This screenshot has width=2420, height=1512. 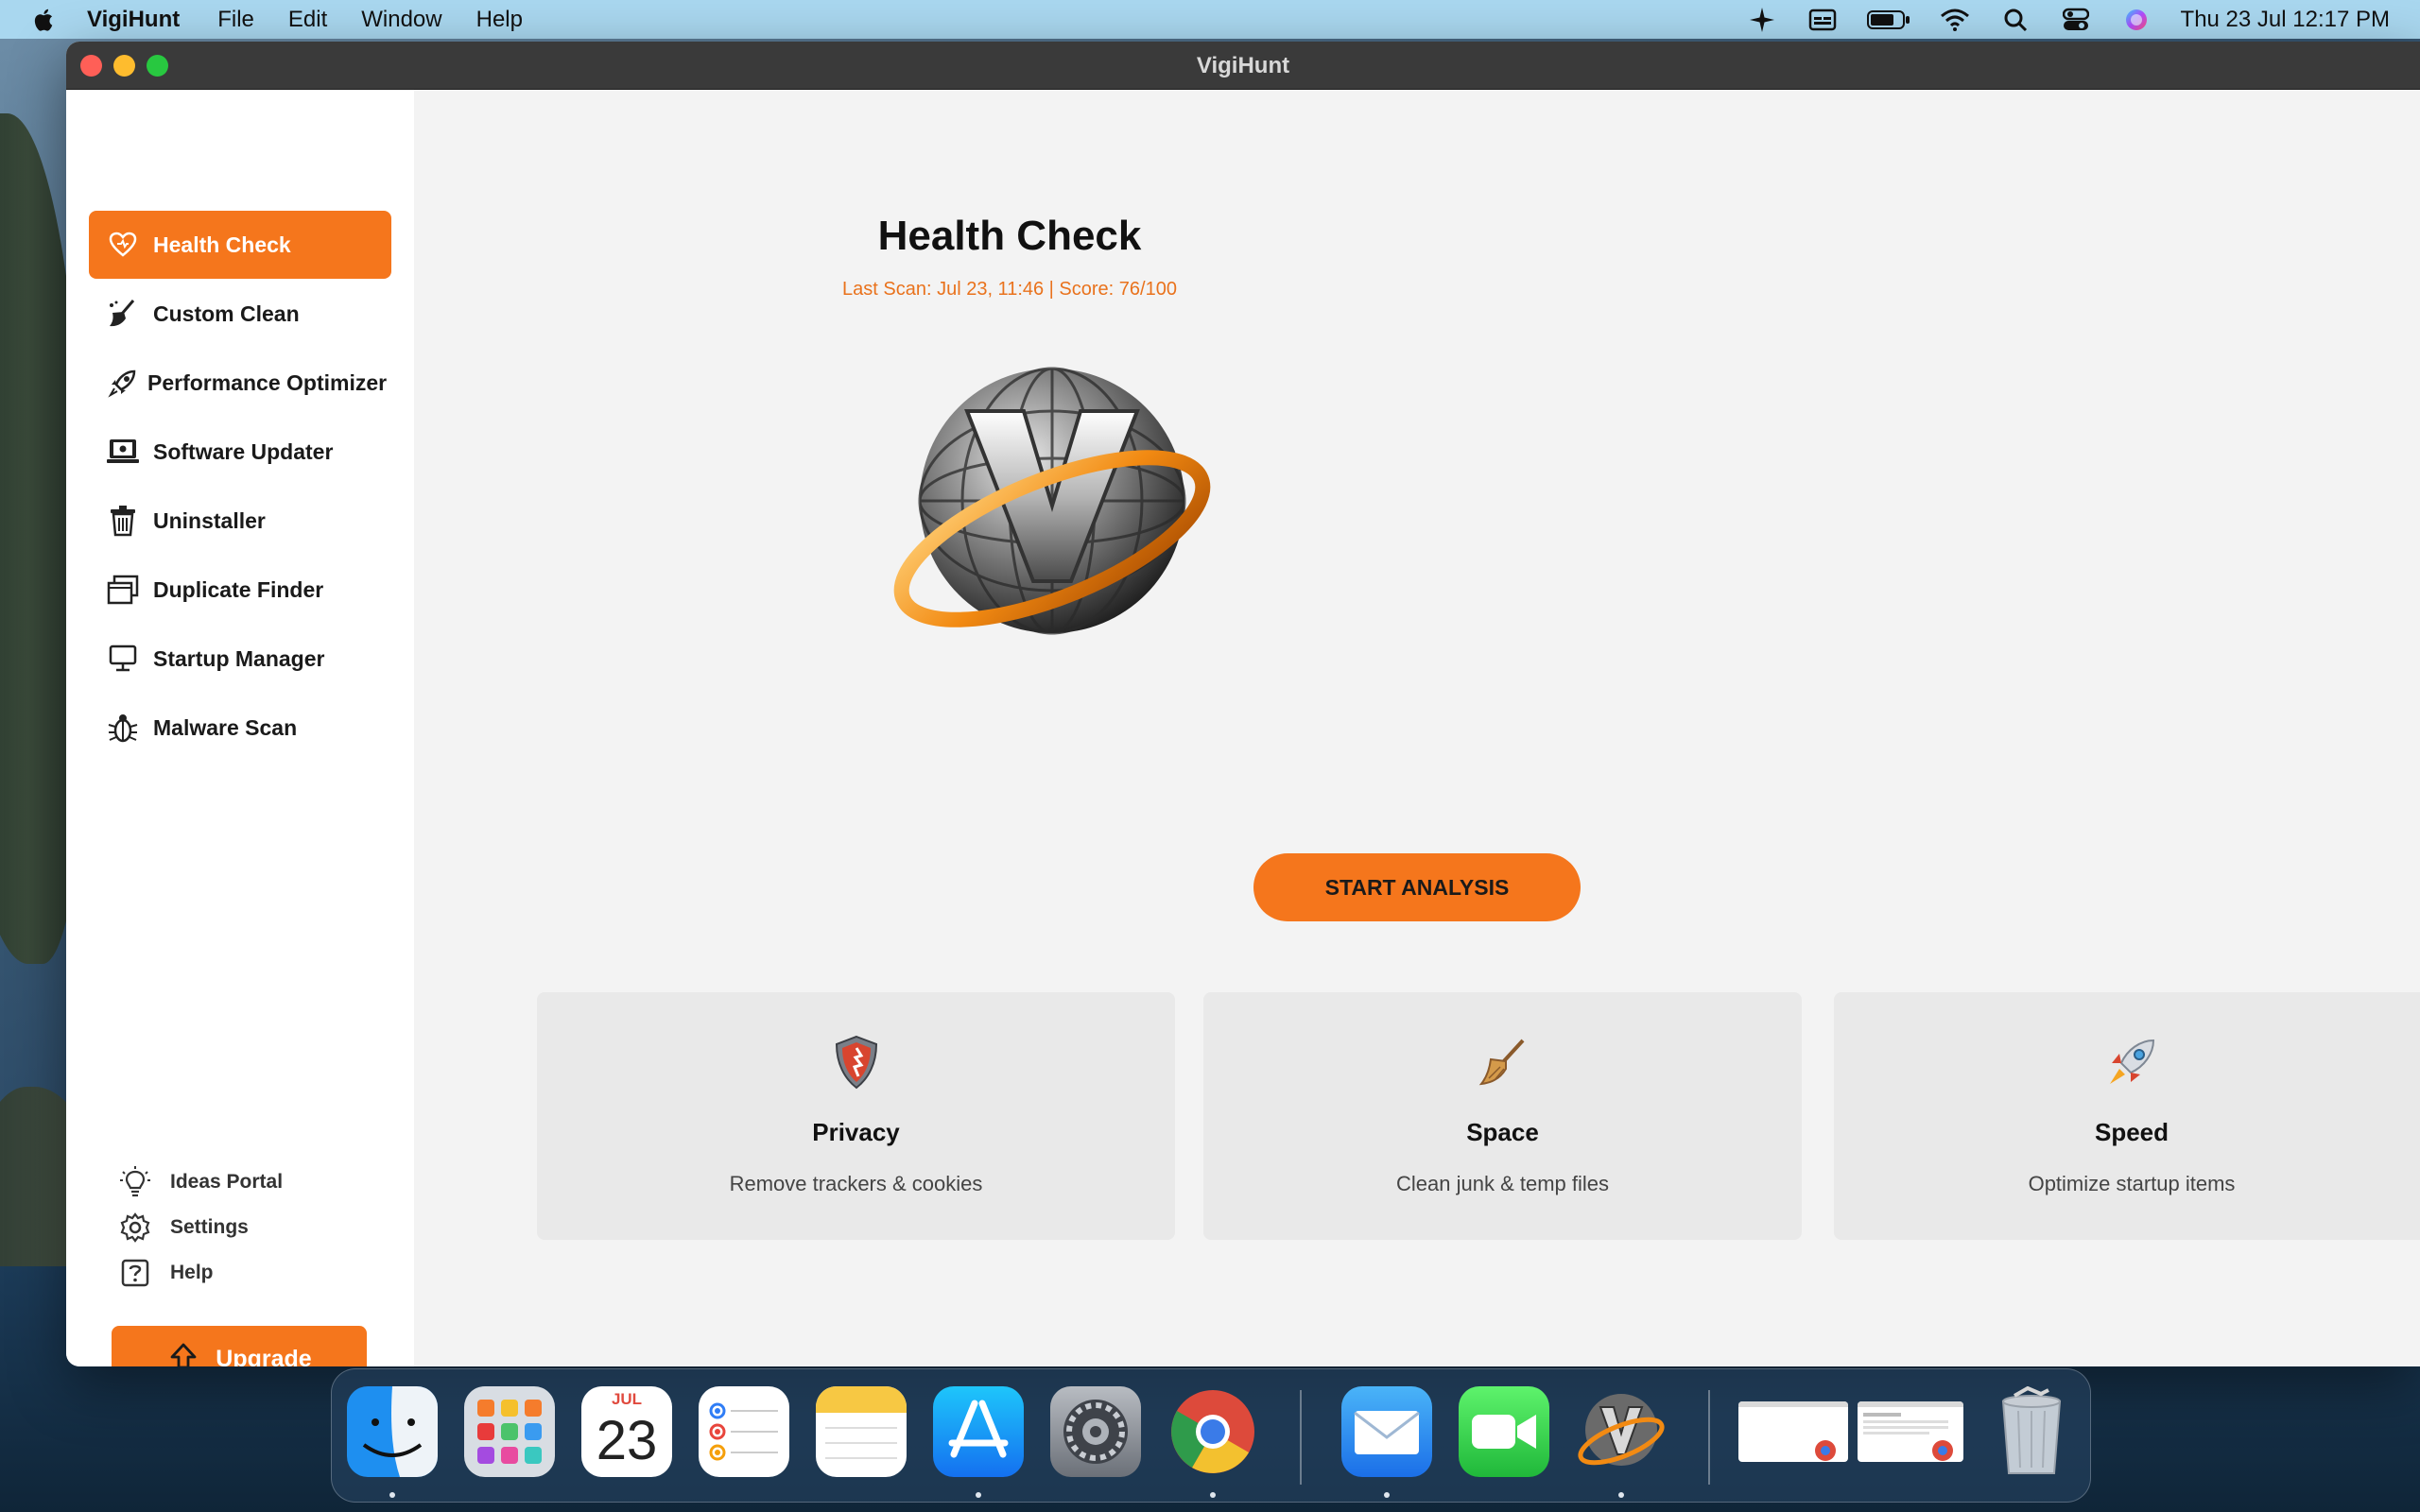 I want to click on menu-help: Help, so click(x=499, y=20).